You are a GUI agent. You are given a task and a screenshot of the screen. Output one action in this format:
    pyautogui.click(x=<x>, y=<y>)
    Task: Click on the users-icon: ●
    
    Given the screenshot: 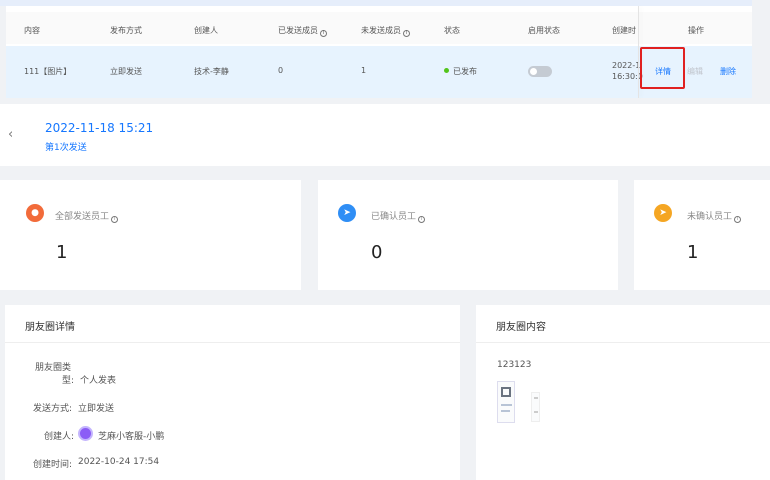 What is the action you would take?
    pyautogui.click(x=35, y=213)
    